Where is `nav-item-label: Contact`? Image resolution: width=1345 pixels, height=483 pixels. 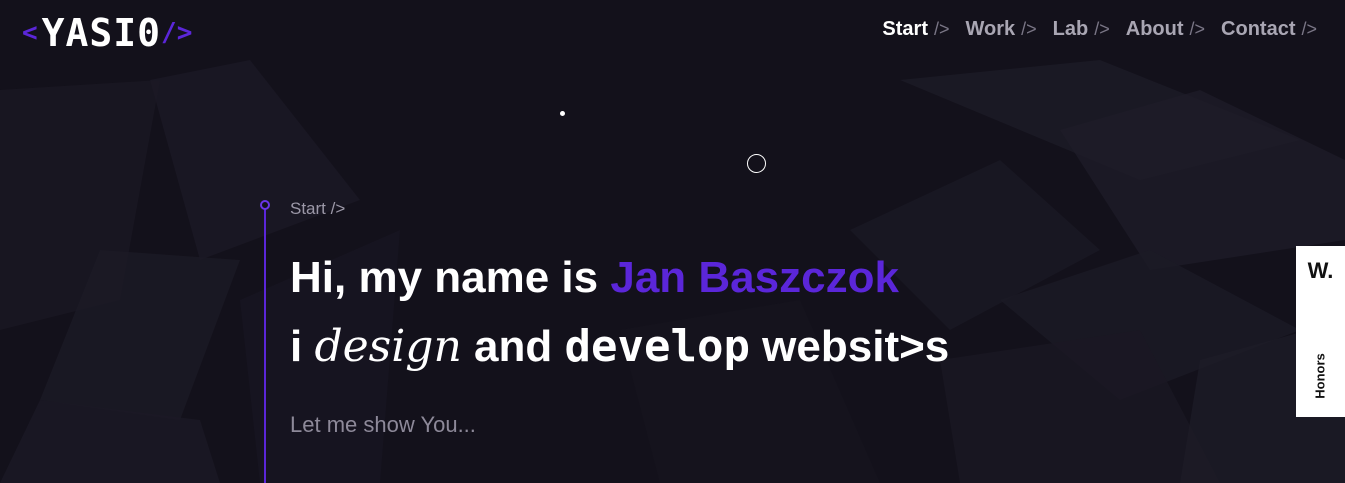 nav-item-label: Contact is located at coordinates (1258, 29).